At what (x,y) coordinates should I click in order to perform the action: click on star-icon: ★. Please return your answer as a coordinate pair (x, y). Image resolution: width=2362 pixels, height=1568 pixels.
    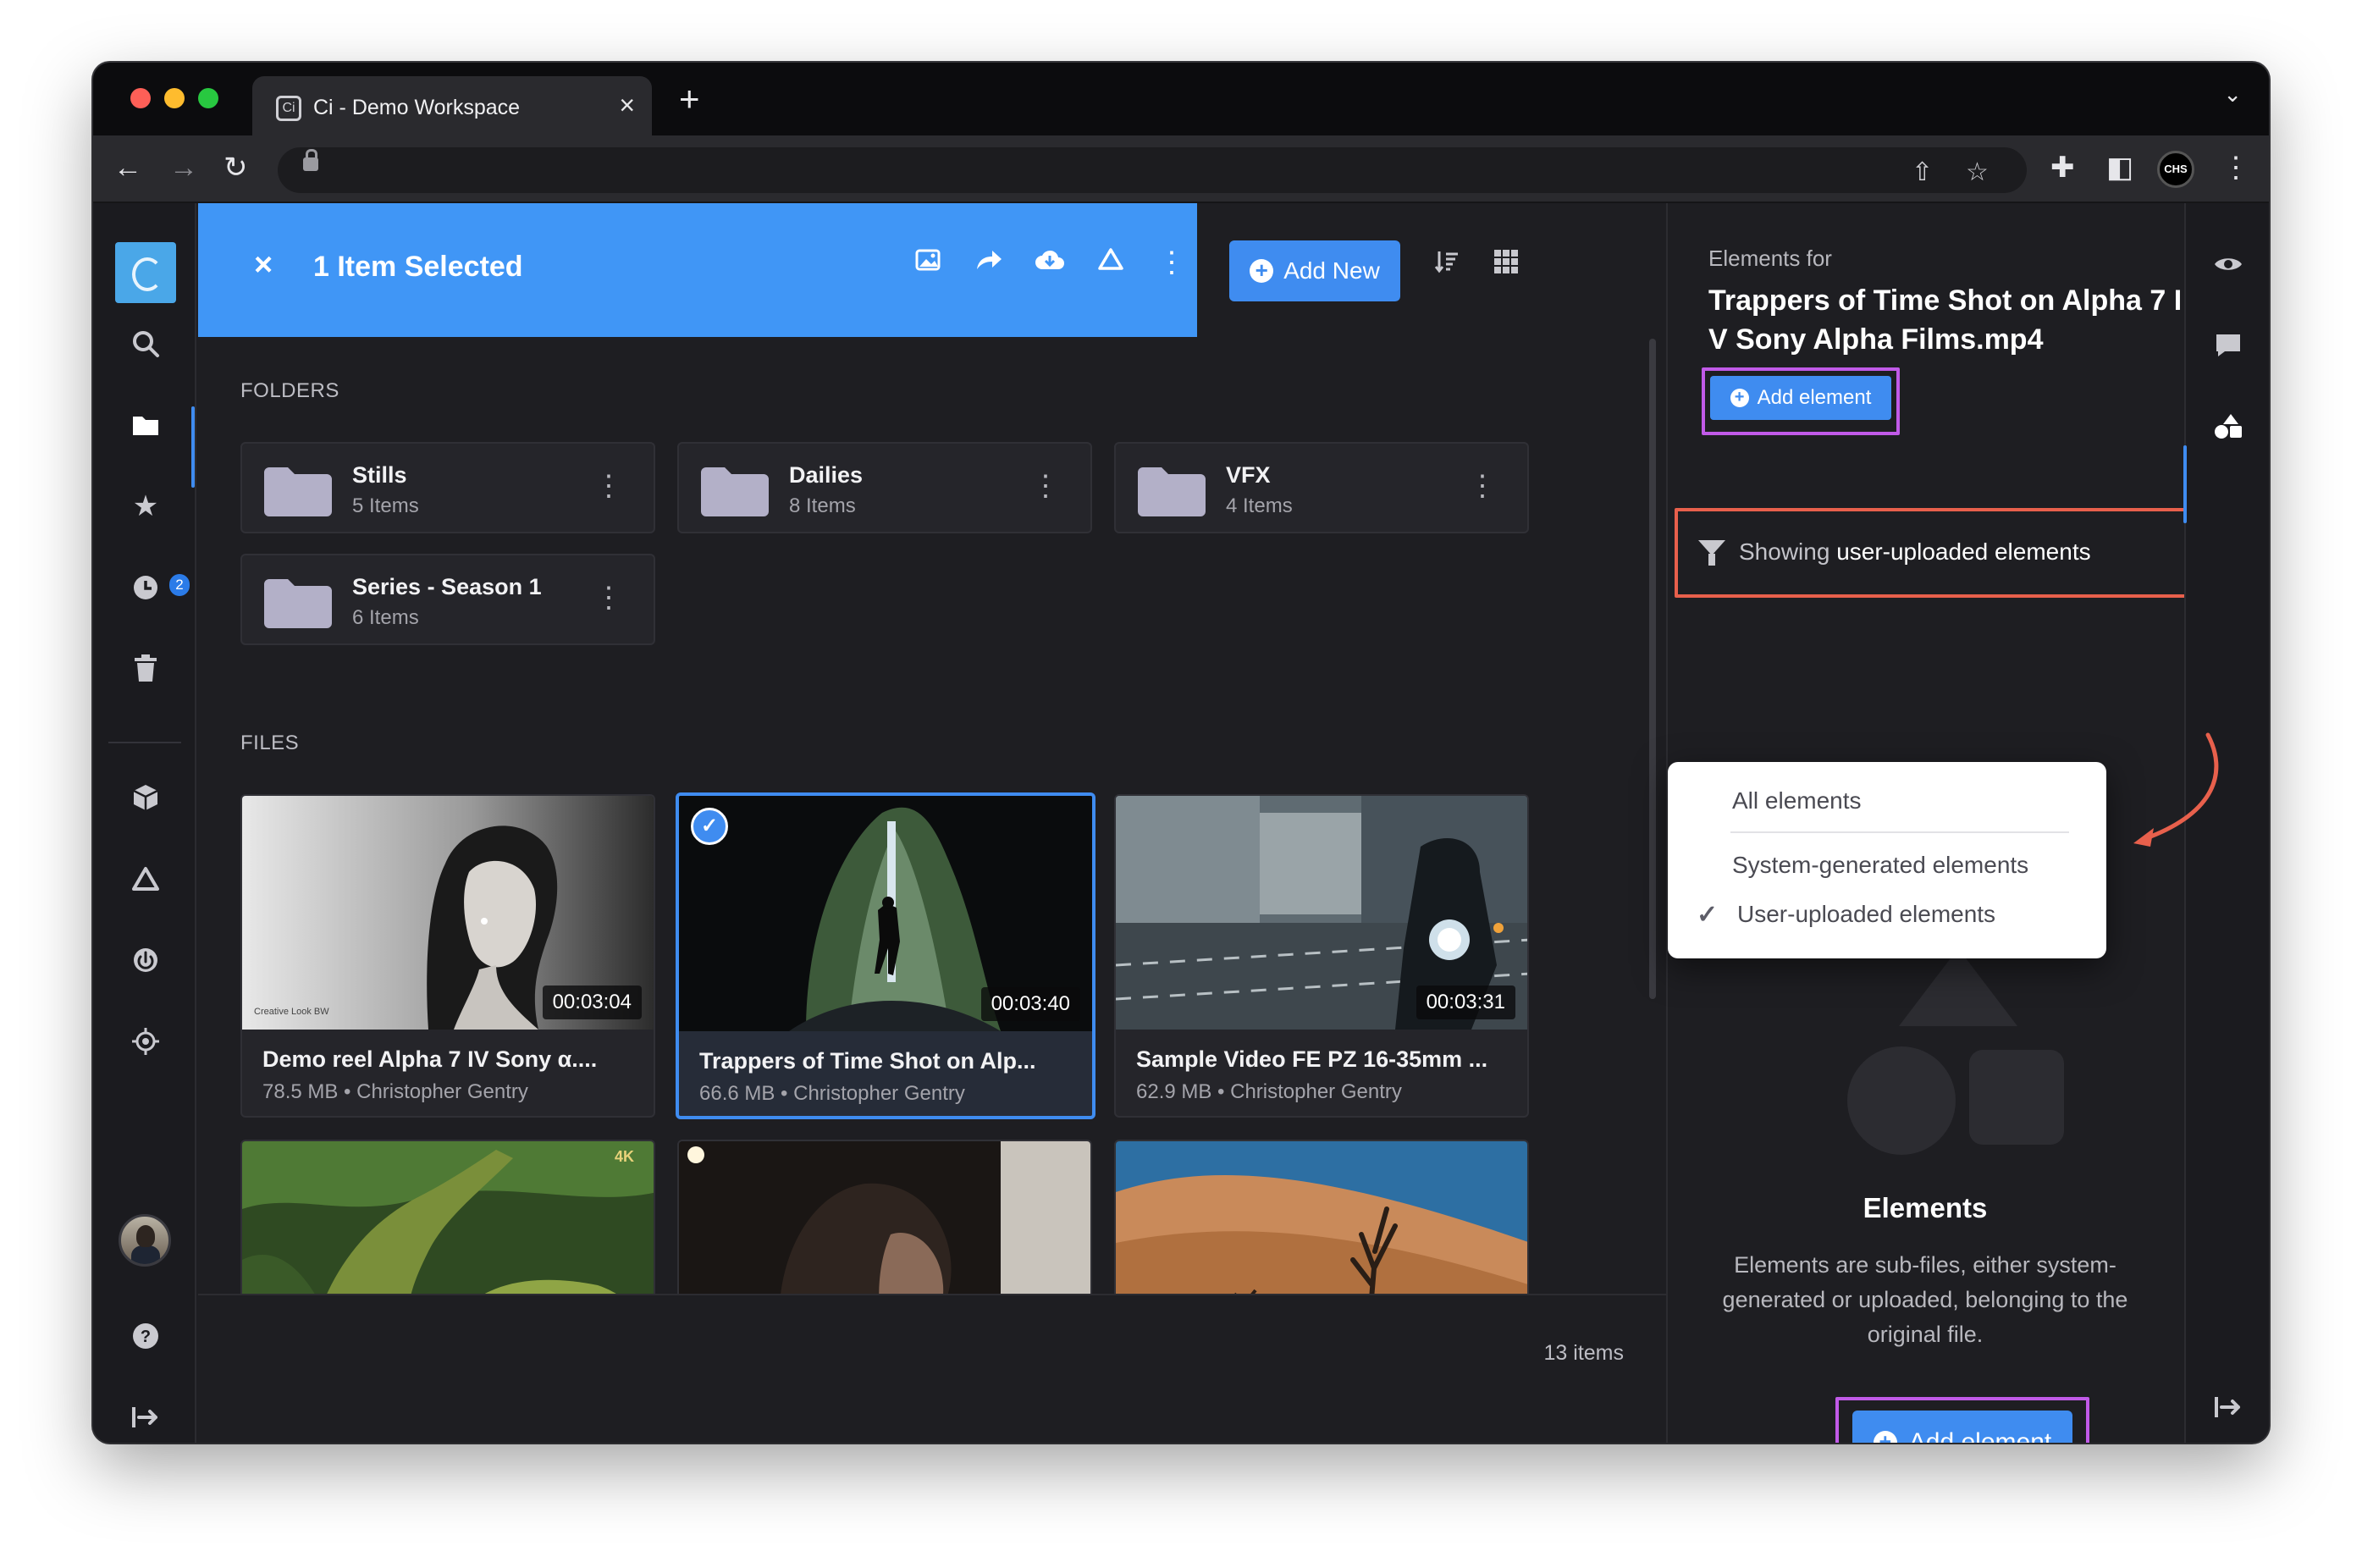
    Looking at the image, I should click on (145, 506).